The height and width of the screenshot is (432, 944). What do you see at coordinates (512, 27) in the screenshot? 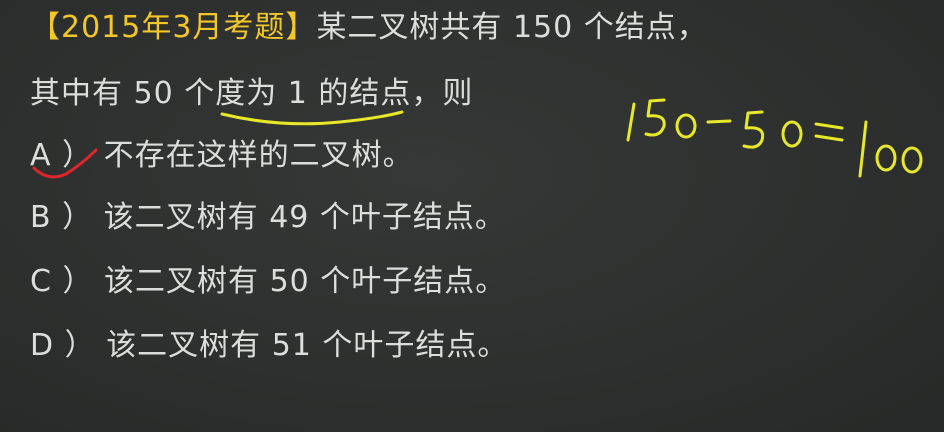
I see `stem-text-1: 某二叉树共有 150 个结点，` at bounding box center [512, 27].